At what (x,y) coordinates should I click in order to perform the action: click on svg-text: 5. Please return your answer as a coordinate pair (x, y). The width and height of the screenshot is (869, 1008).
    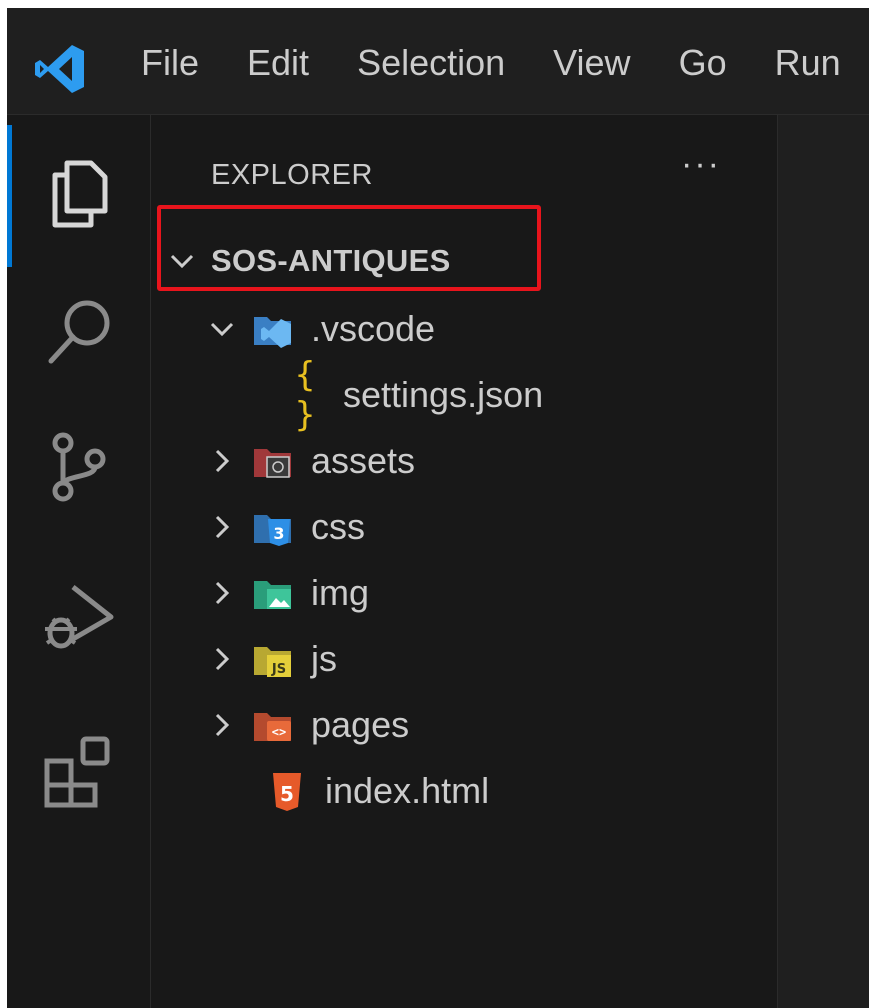
    Looking at the image, I should click on (287, 794).